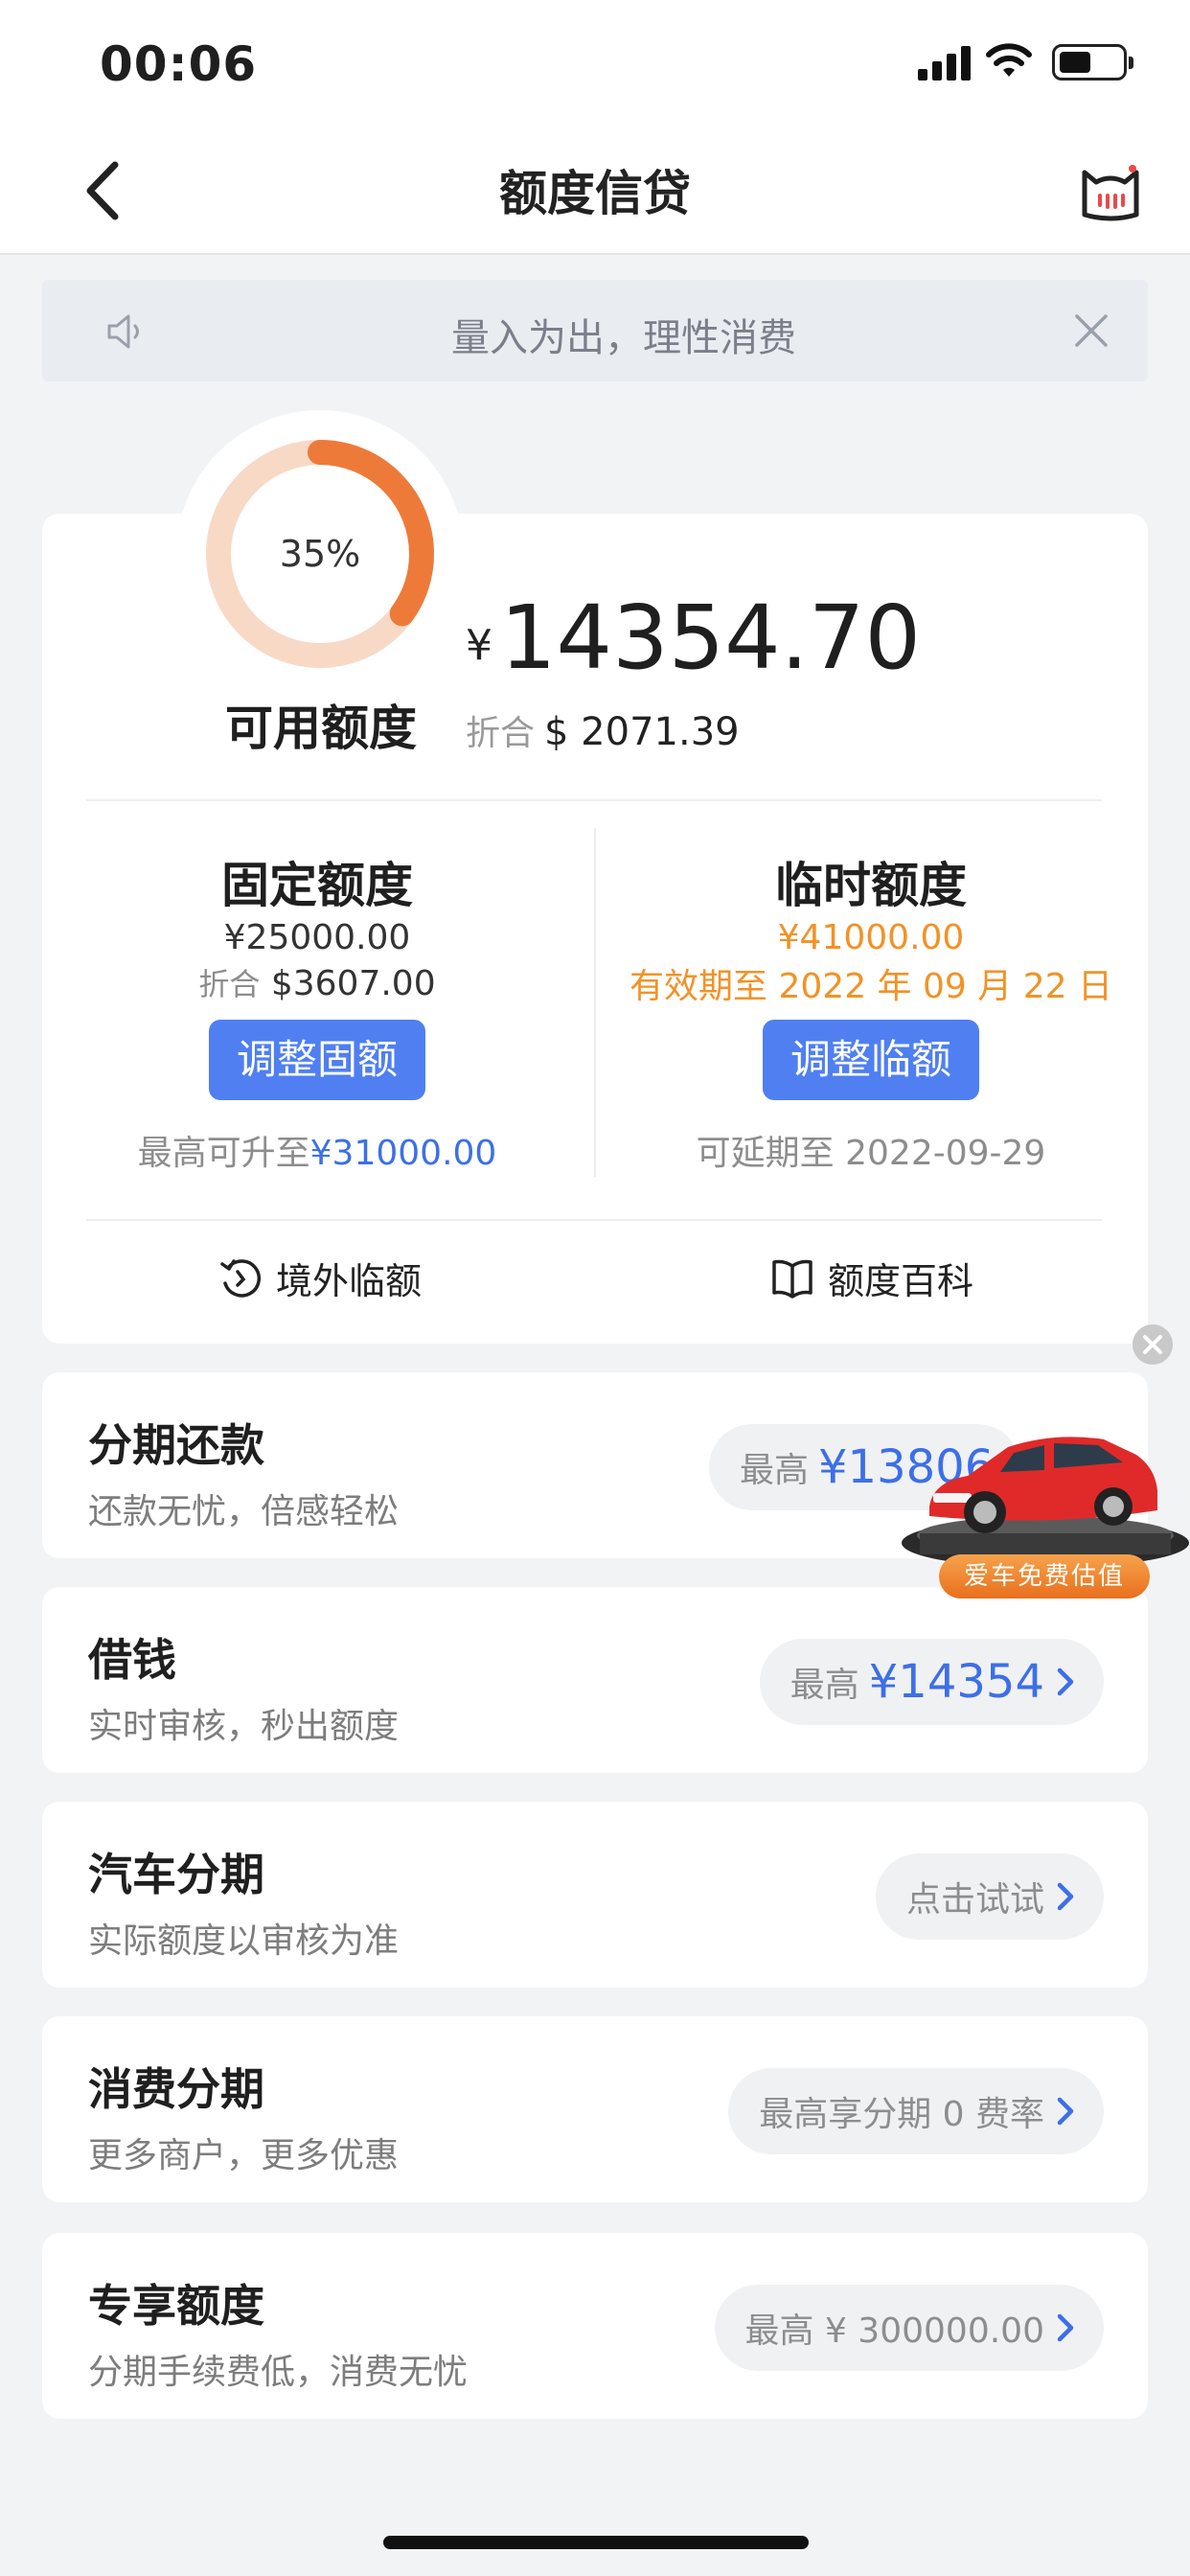  What do you see at coordinates (1091, 331) in the screenshot?
I see `close-icon` at bounding box center [1091, 331].